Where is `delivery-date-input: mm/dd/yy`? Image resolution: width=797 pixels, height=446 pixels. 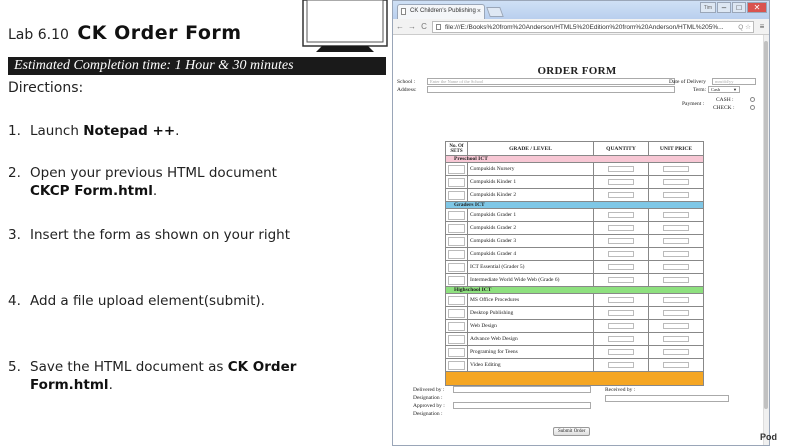 delivery-date-input: mm/dd/yy is located at coordinates (734, 81).